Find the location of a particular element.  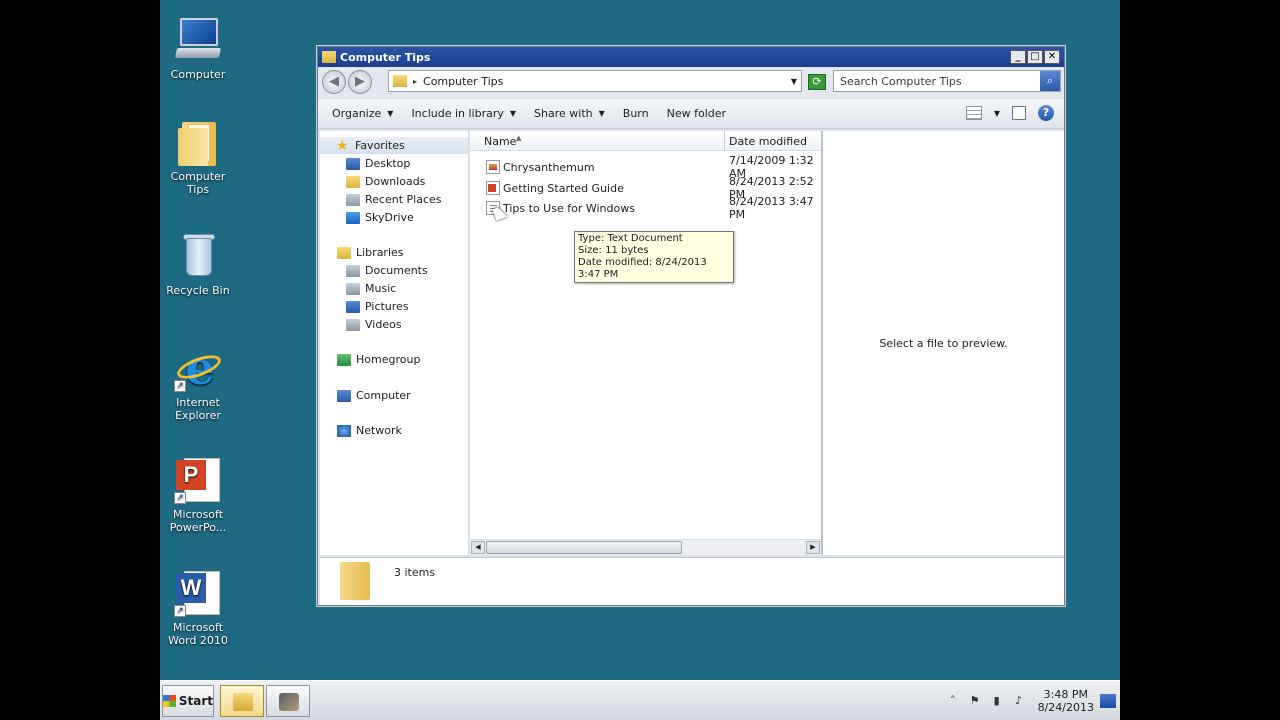

taskbar-app-button is located at coordinates (288, 701).